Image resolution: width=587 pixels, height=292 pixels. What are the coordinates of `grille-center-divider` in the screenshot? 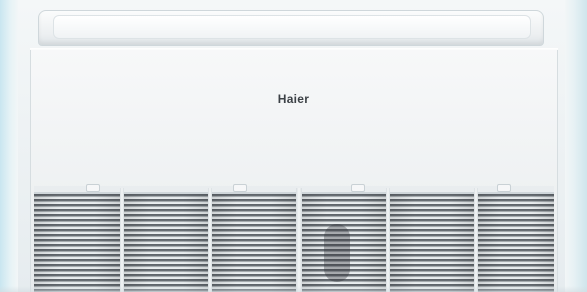 It's located at (299, 240).